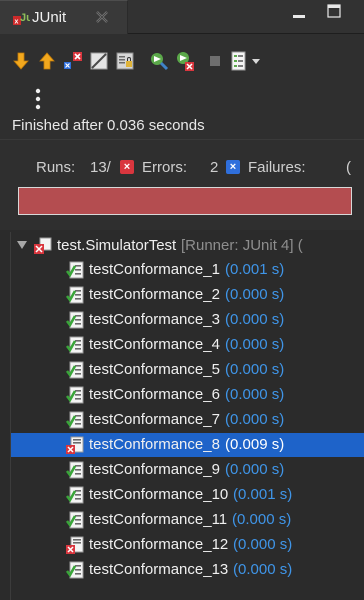  I want to click on skipped-icon, so click(99, 61).